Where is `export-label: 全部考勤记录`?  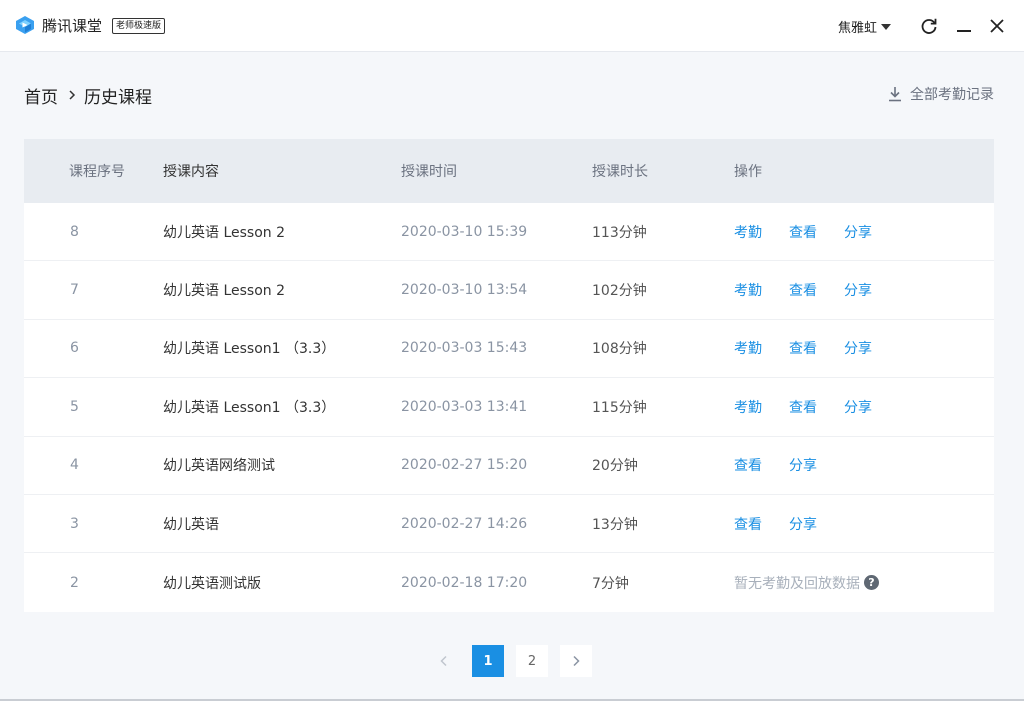 export-label: 全部考勤记录 is located at coordinates (952, 95).